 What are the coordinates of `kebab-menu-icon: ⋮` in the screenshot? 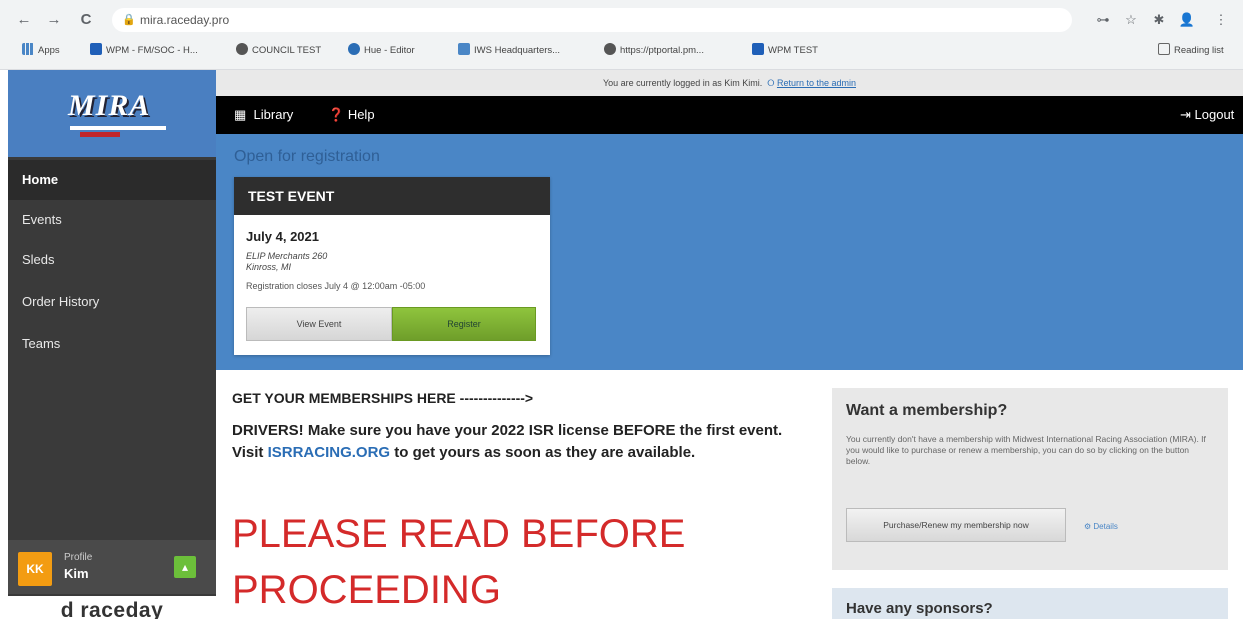 It's located at (1221, 20).